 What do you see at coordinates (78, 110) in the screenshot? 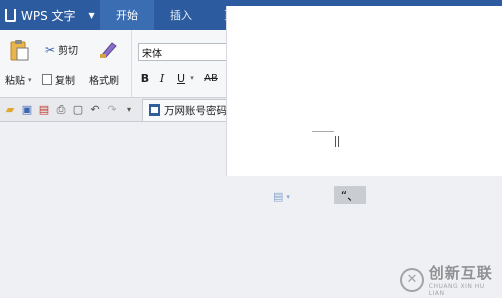
I see `print-preview-icon: ▢` at bounding box center [78, 110].